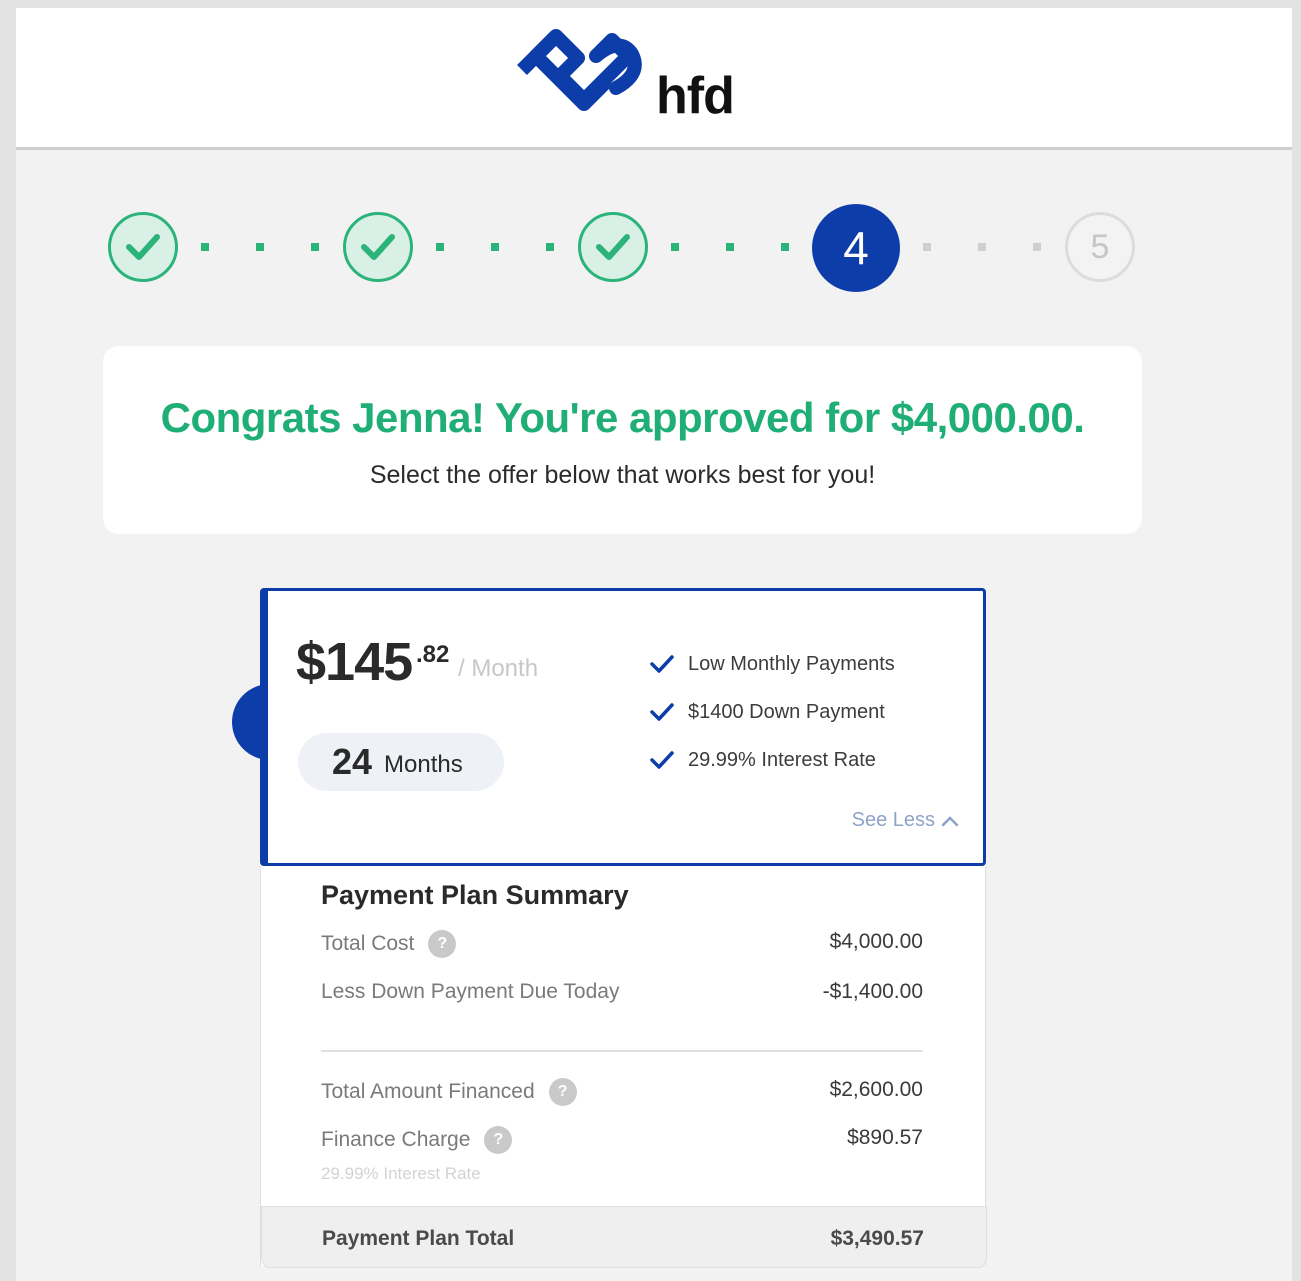 The height and width of the screenshot is (1281, 1301). I want to click on step-5-upcoming: 5, so click(1100, 247).